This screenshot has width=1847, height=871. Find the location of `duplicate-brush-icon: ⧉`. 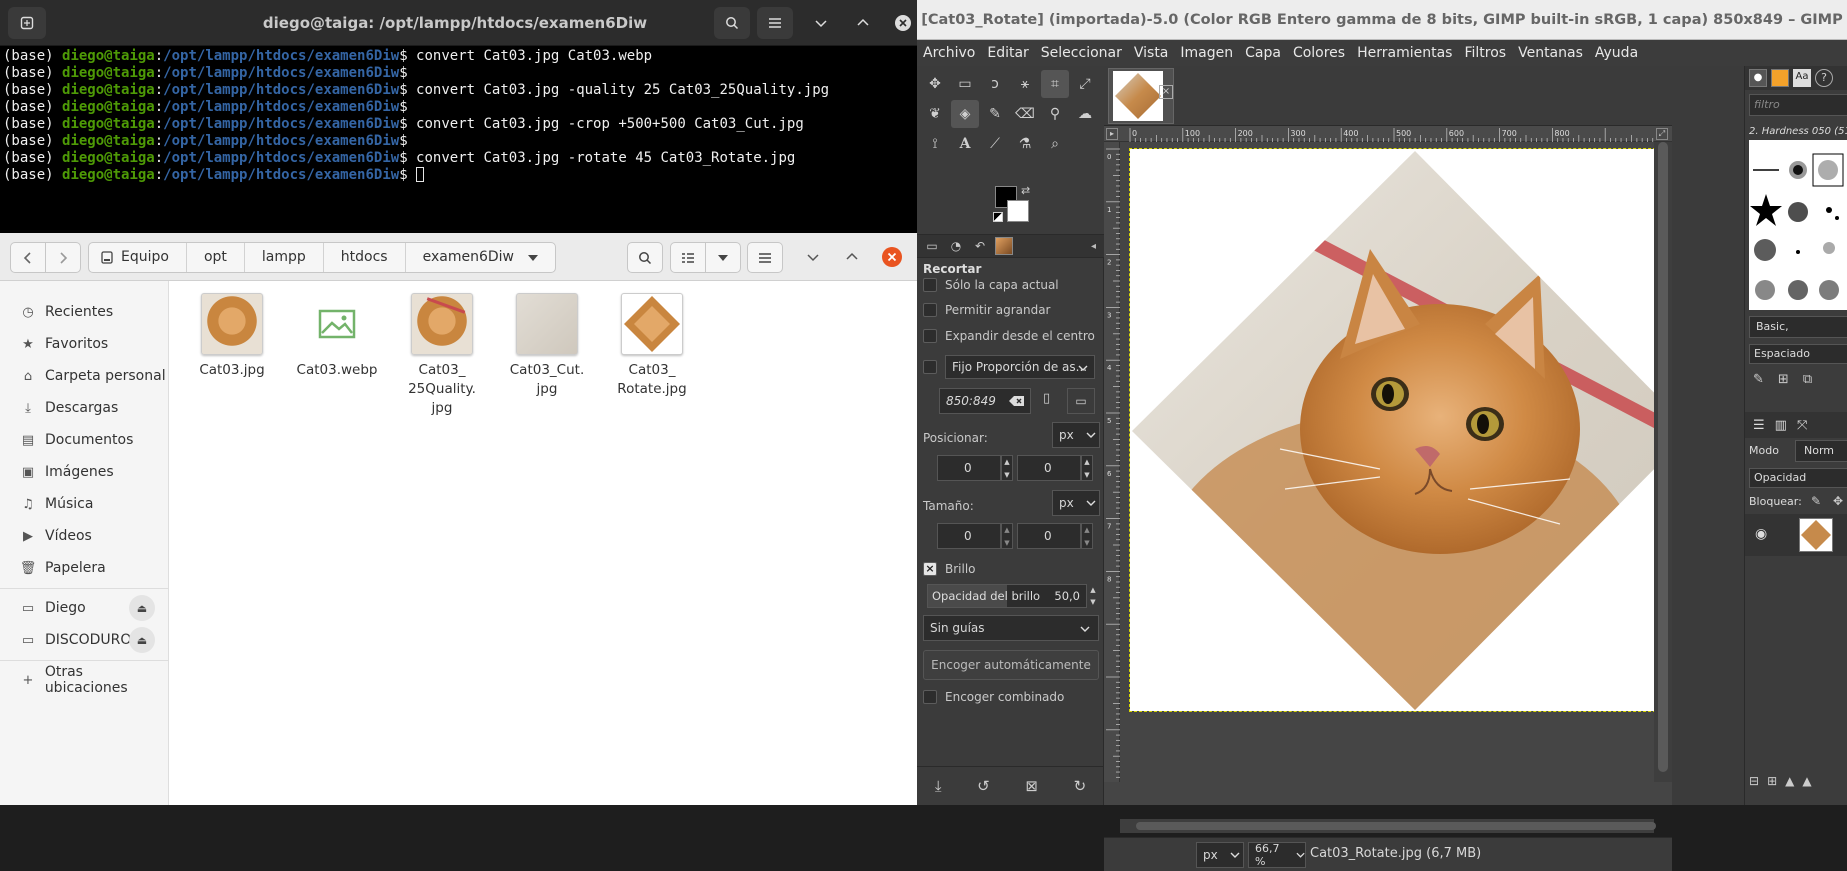

duplicate-brush-icon: ⧉ is located at coordinates (1807, 379).